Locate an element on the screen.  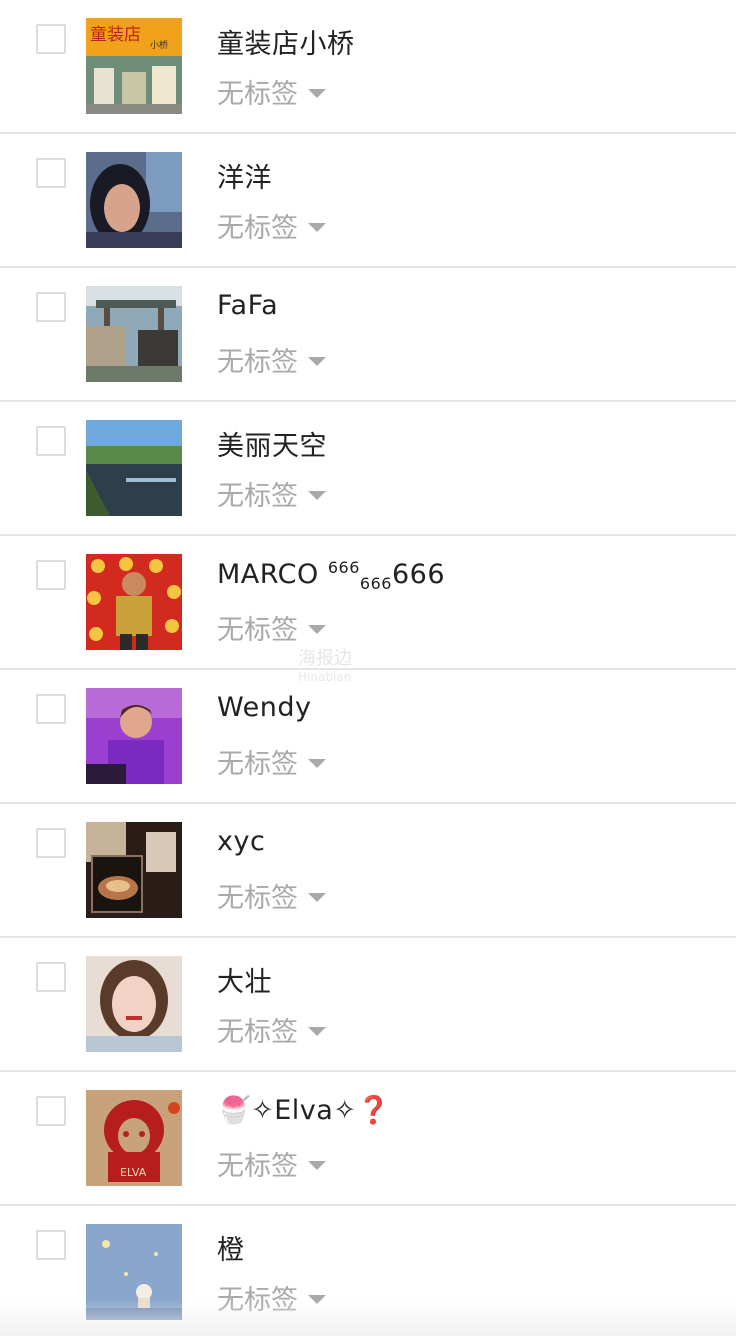
contact-row: Wendy 无标签 is located at coordinates (368, 737).